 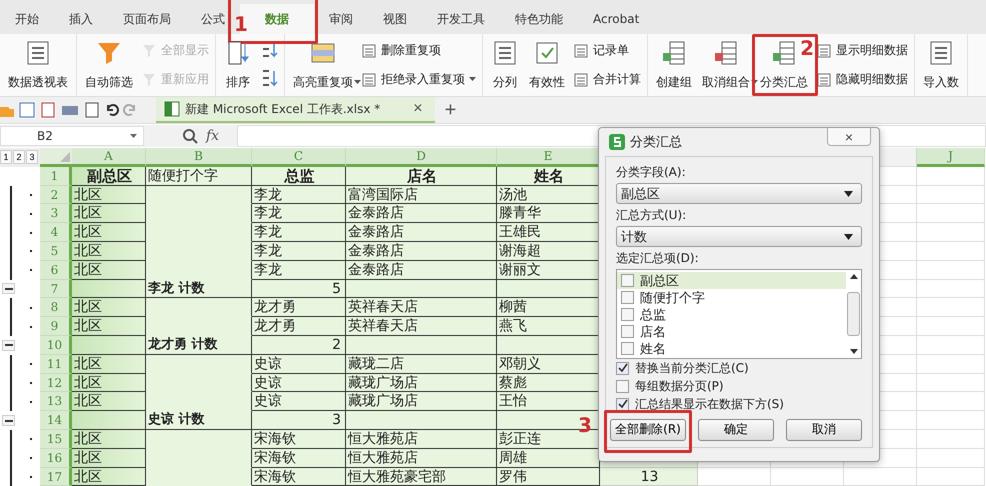 I want to click on table-cell: 藏珑二店, so click(x=421, y=364).